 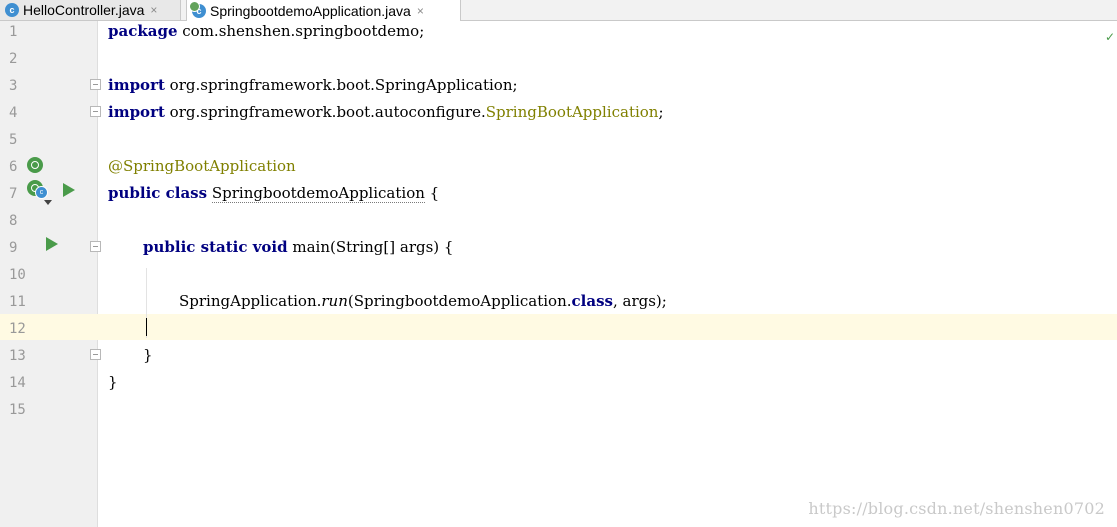 What do you see at coordinates (13, 59) in the screenshot?
I see `line-number: 2` at bounding box center [13, 59].